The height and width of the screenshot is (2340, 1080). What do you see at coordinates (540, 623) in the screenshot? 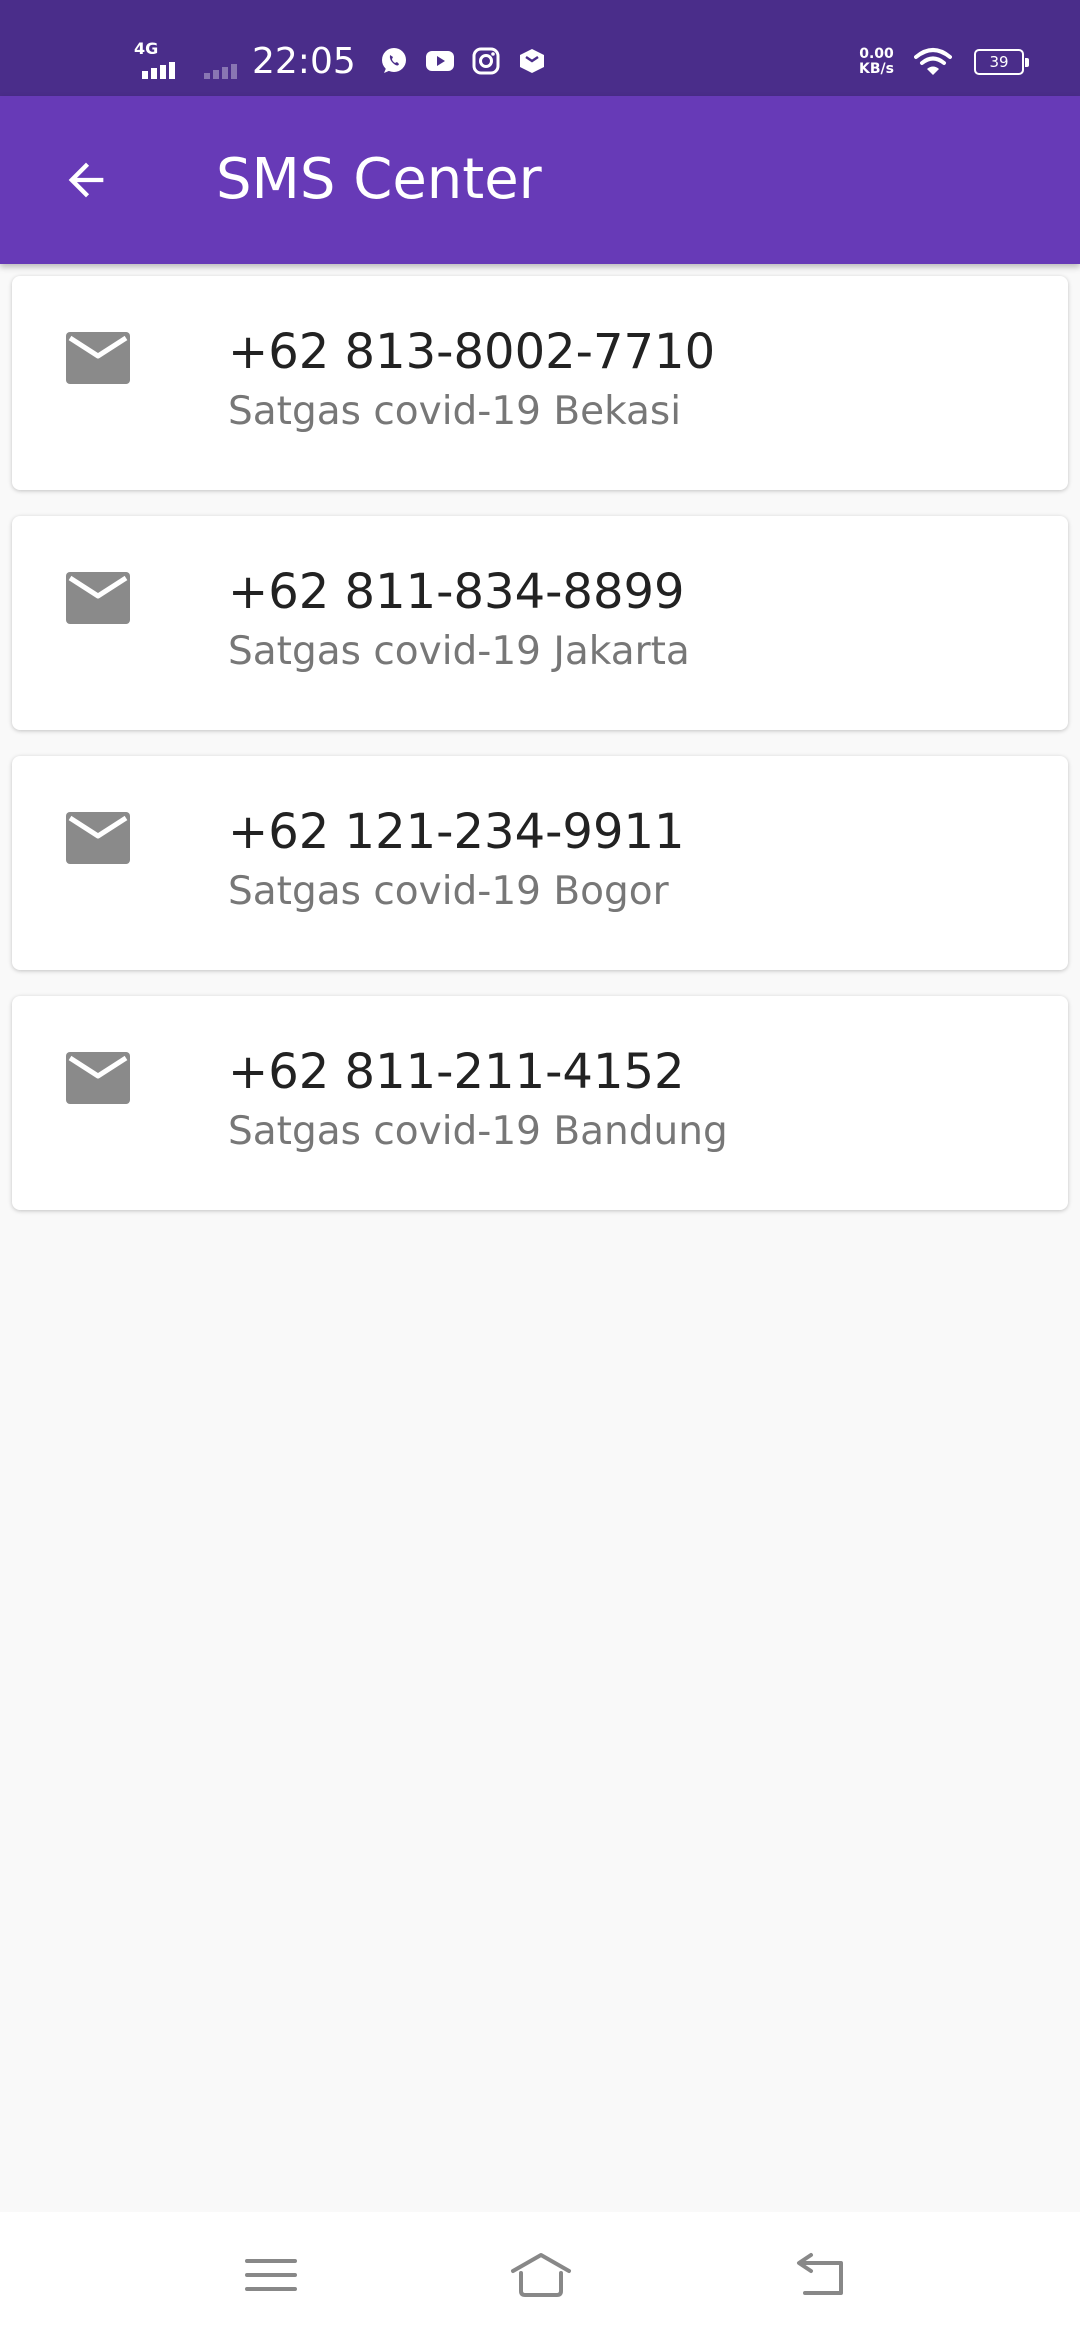
I see `contact-card-jakarta: +62 811-834-8899 Satgas covid-19 Jakarta` at bounding box center [540, 623].